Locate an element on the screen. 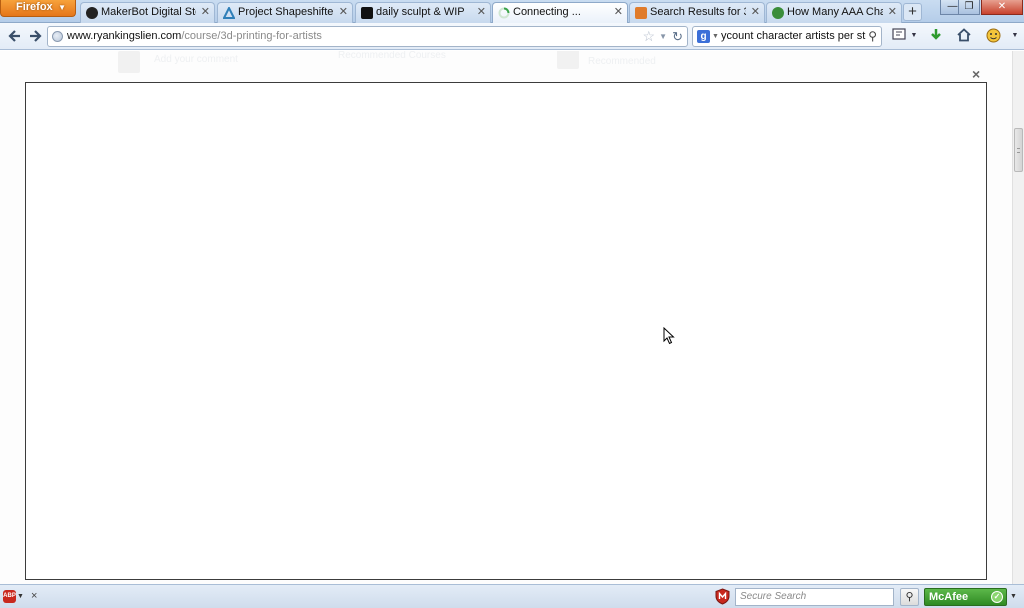 Image resolution: width=1024 pixels, height=608 pixels. arrow-right-icon is located at coordinates (36, 36).